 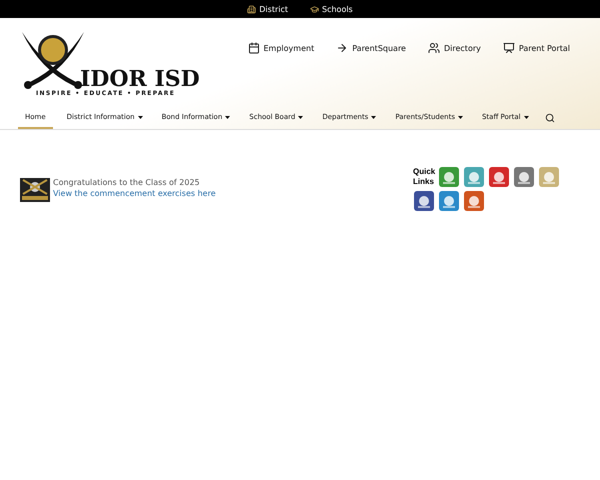 I want to click on people-icon, so click(x=434, y=48).